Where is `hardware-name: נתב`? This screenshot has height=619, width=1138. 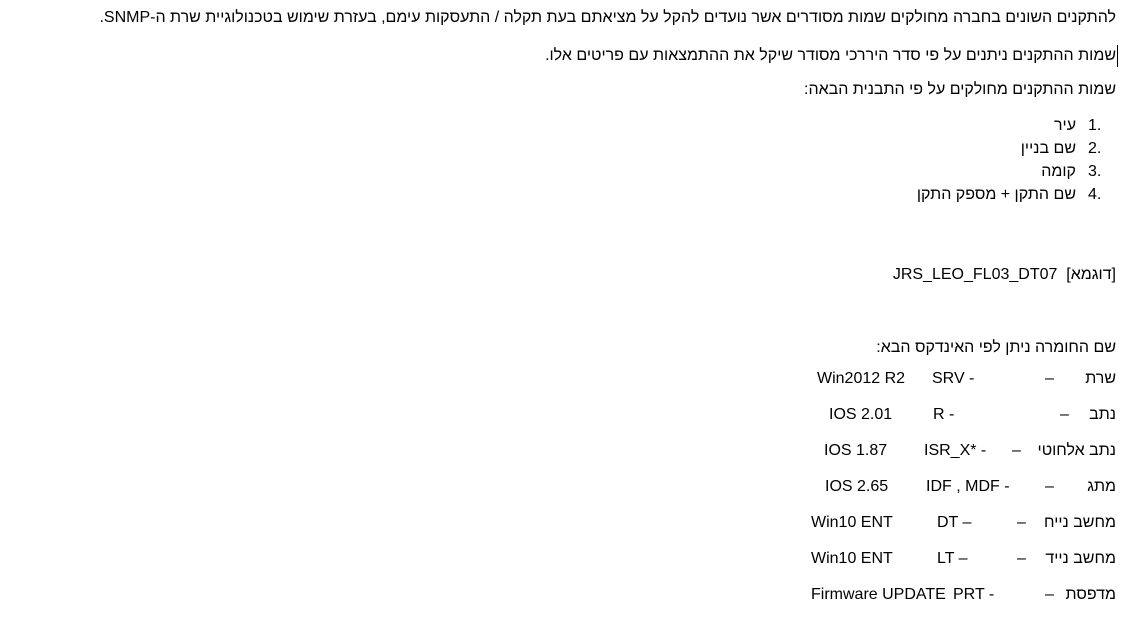 hardware-name: נתב is located at coordinates (1102, 414).